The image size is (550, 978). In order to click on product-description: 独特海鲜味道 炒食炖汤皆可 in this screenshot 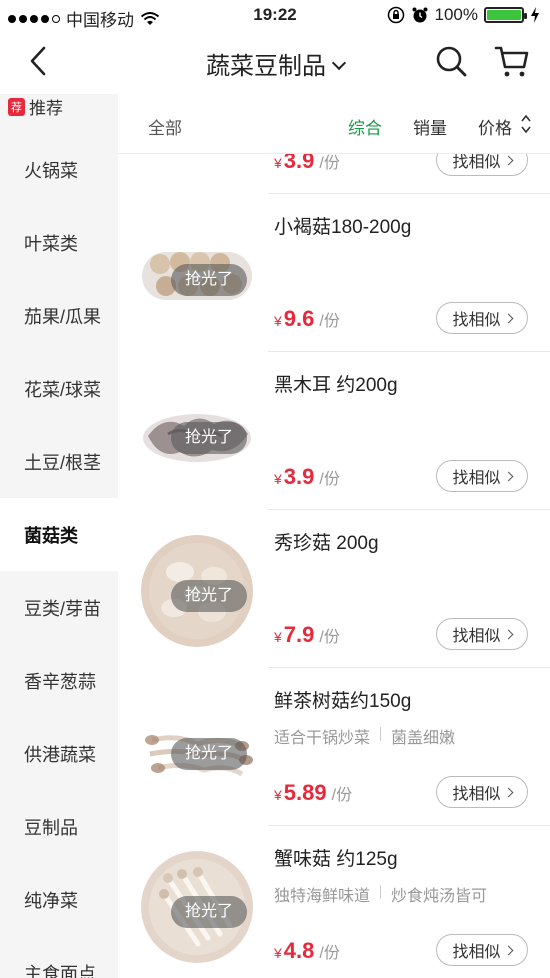, I will do `click(380, 894)`.